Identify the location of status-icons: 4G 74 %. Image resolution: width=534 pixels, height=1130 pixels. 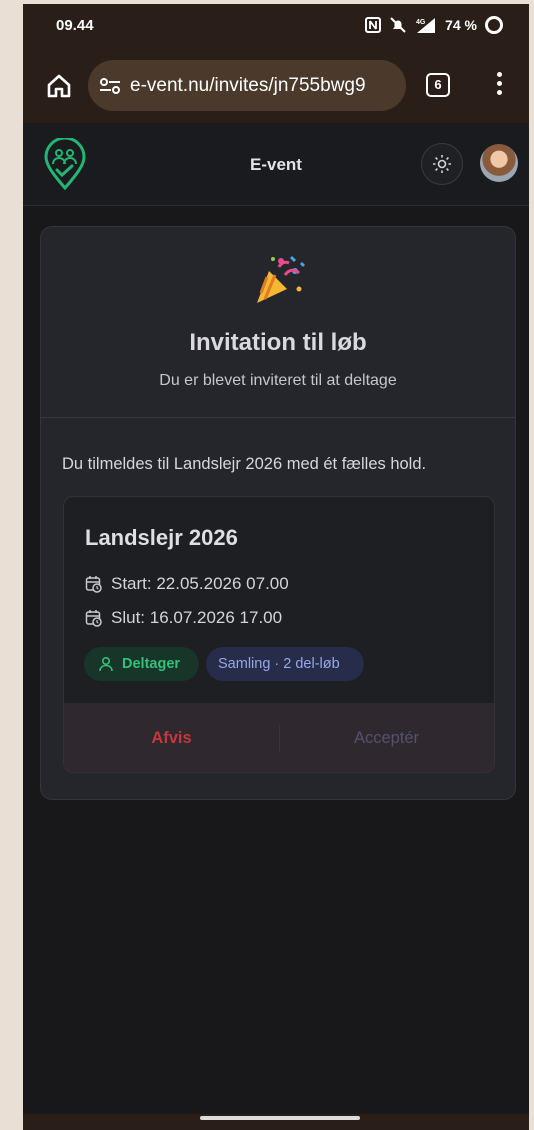
(434, 25).